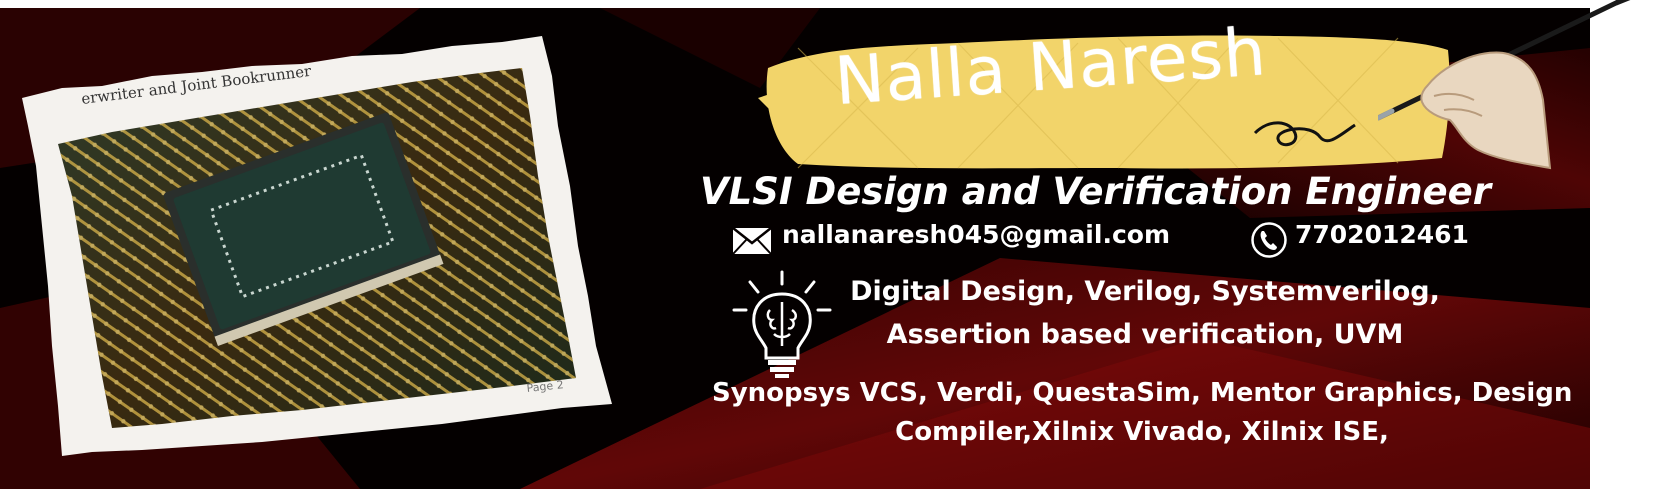 The image size is (1657, 489). What do you see at coordinates (1145, 334) in the screenshot?
I see `skills-line-2: Assertion based verification, UVM` at bounding box center [1145, 334].